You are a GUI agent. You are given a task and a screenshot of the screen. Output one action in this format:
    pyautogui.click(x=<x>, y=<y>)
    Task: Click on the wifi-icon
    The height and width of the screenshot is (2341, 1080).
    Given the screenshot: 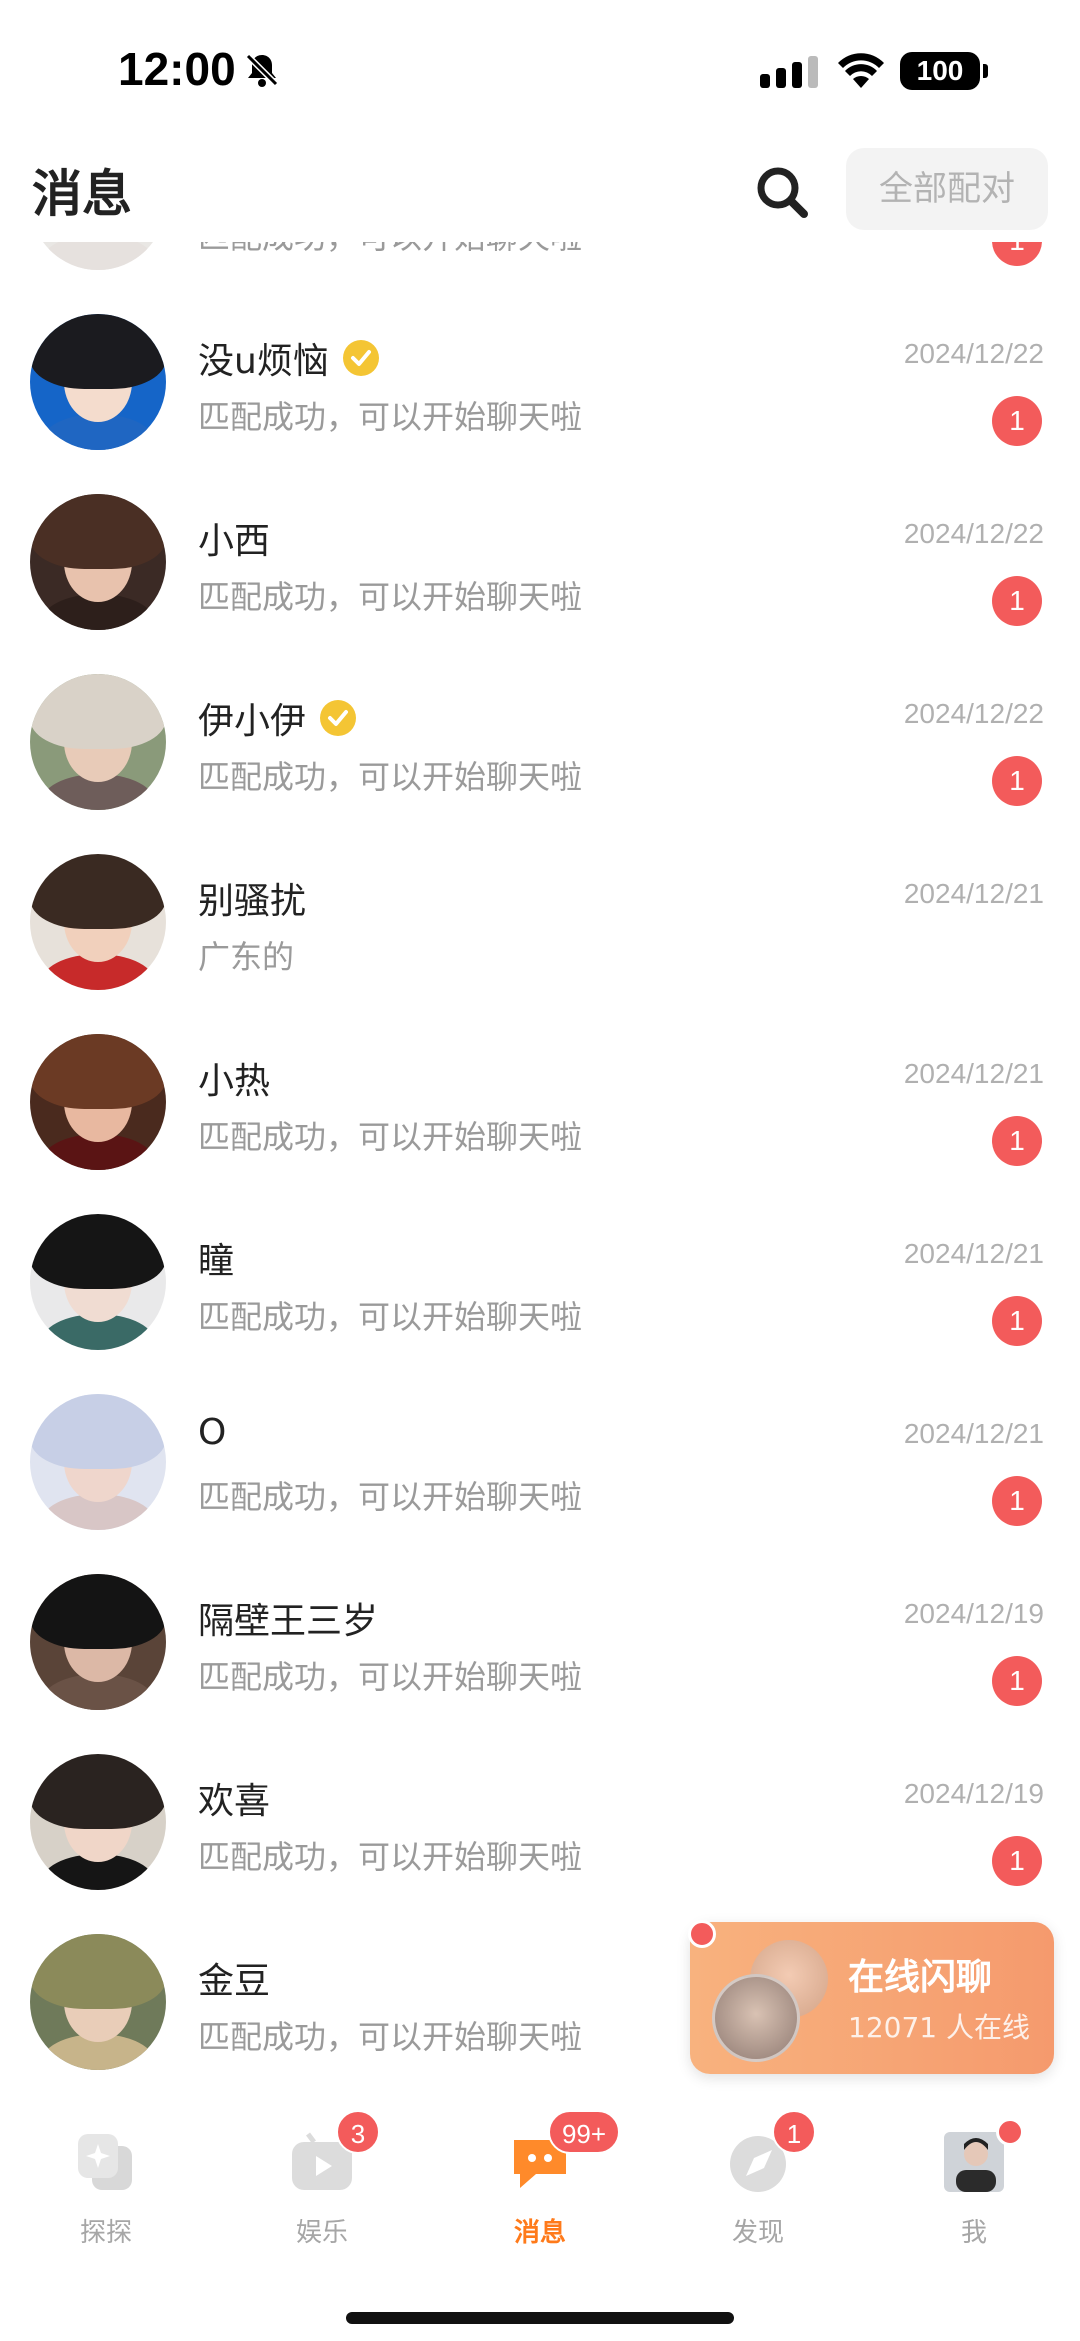 What is the action you would take?
    pyautogui.click(x=861, y=73)
    